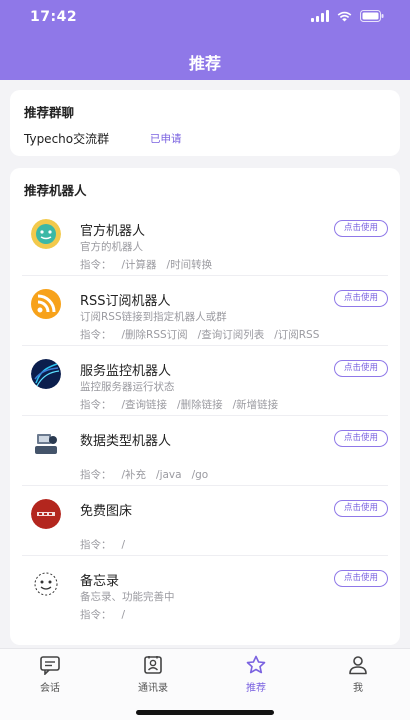  Describe the element at coordinates (189, 265) in the screenshot. I see `command-item: /时间转换` at that location.